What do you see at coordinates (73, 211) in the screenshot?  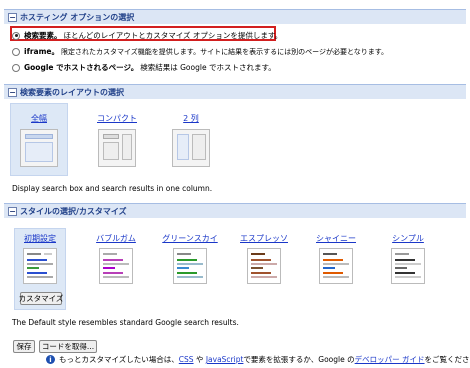 I see `style-header-title: スタイルの選択/カスタマイズ` at bounding box center [73, 211].